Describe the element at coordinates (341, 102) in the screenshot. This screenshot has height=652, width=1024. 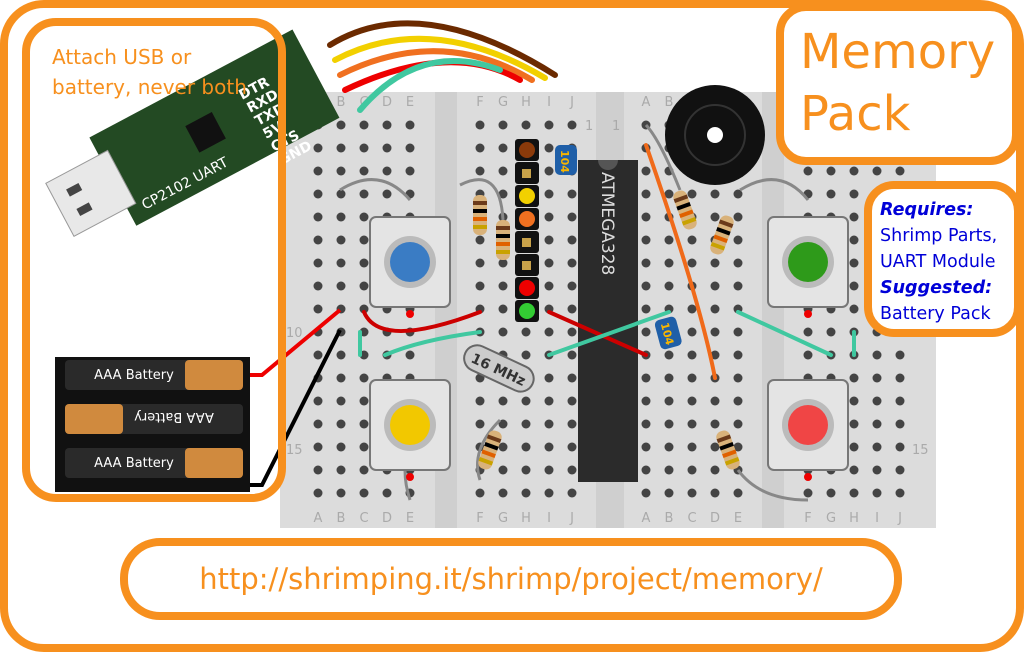
I see `column-label: B` at that location.